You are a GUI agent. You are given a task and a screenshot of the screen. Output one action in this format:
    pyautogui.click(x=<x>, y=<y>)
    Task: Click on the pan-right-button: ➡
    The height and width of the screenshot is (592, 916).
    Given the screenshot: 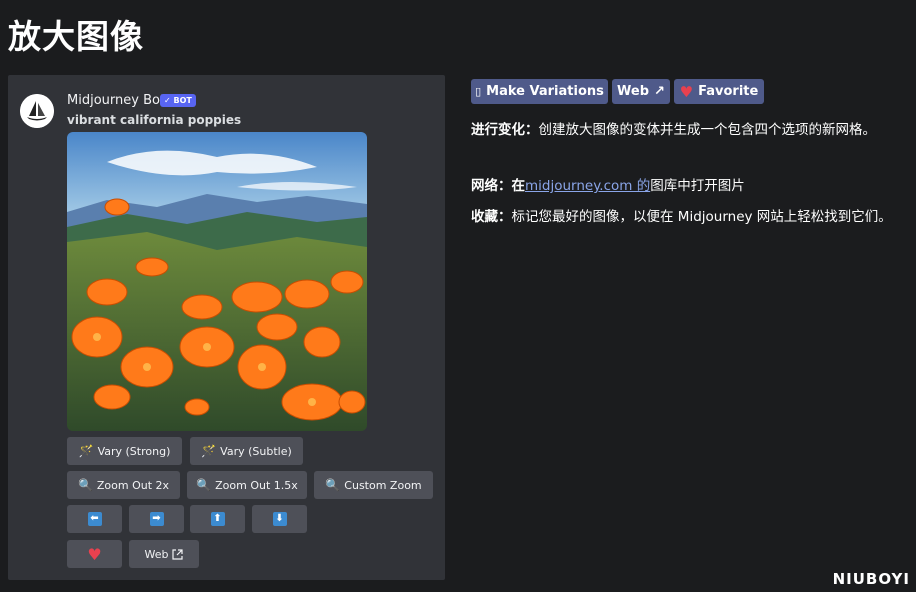 What is the action you would take?
    pyautogui.click(x=156, y=519)
    